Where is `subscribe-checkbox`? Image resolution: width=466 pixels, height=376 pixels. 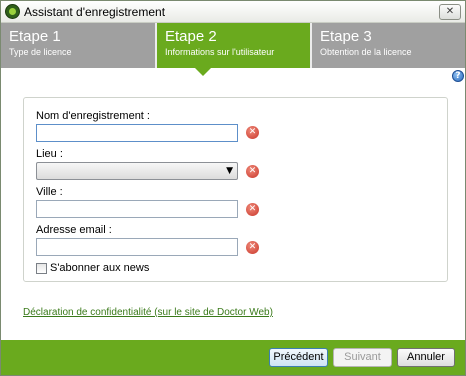
subscribe-checkbox is located at coordinates (41, 268).